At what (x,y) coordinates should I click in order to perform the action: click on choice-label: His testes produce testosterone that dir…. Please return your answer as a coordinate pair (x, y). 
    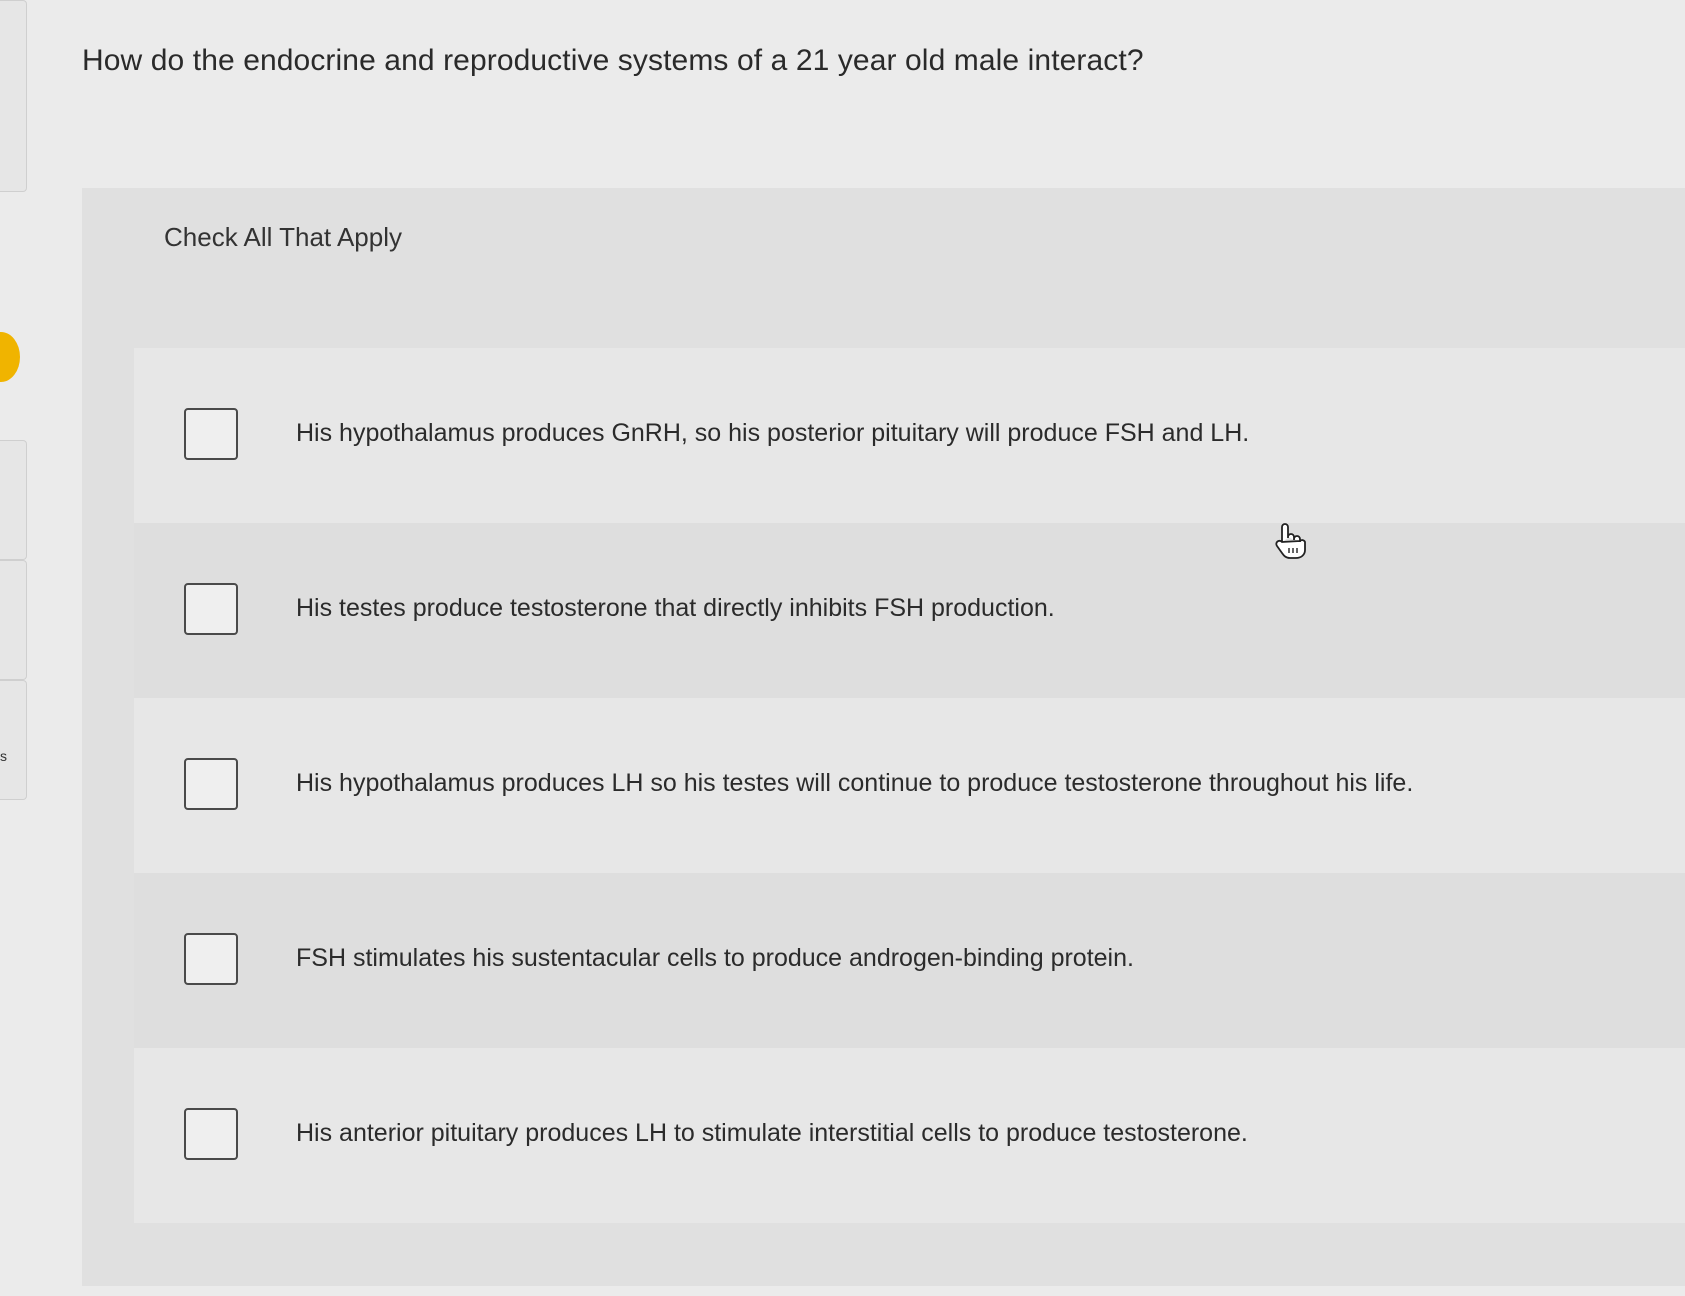
    Looking at the image, I should click on (675, 608).